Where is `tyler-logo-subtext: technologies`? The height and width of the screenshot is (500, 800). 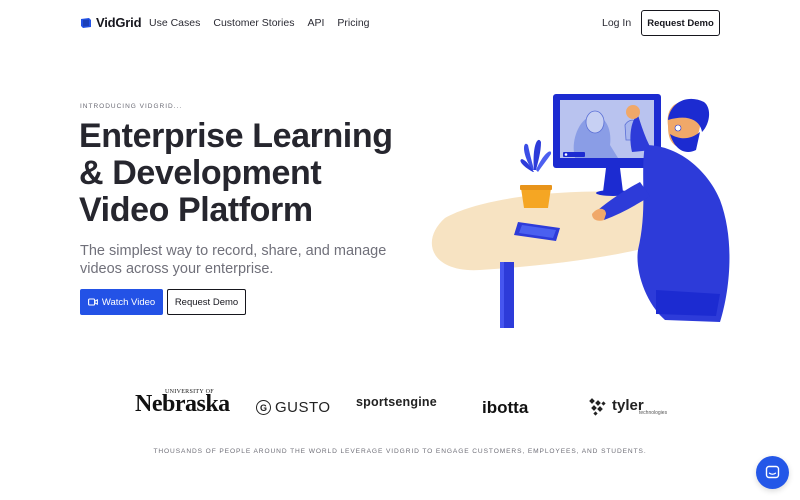
tyler-logo-subtext: technologies is located at coordinates (653, 412).